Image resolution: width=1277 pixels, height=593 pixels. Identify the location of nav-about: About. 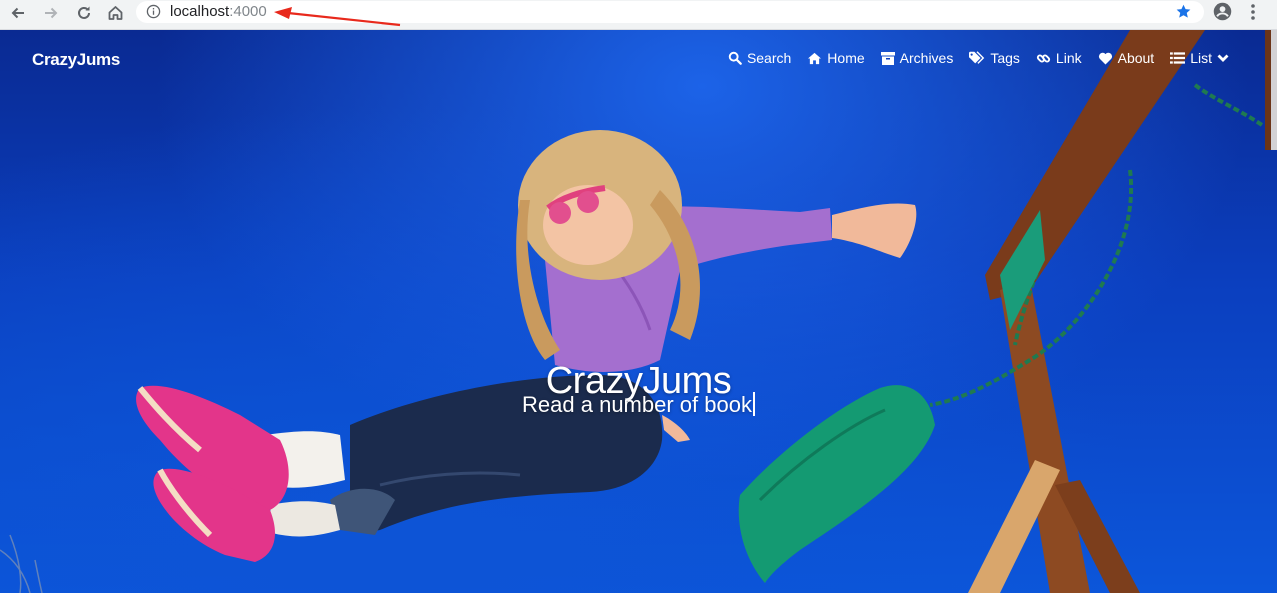
(1126, 58).